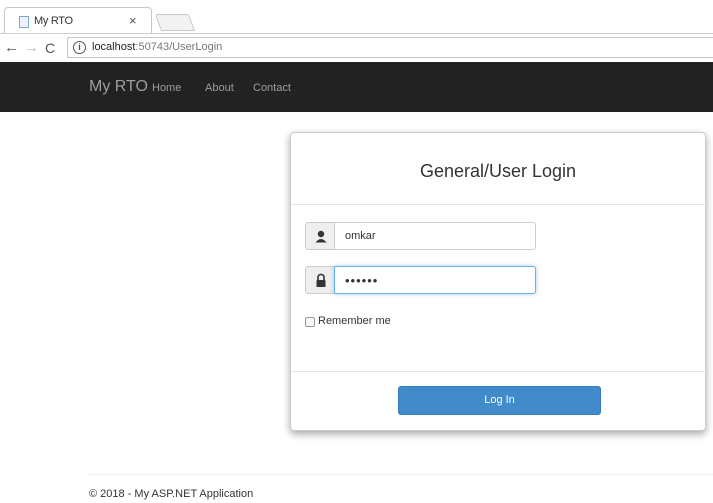 The height and width of the screenshot is (503, 713). I want to click on site-navbar: My RTO Home About Contact, so click(356, 87).